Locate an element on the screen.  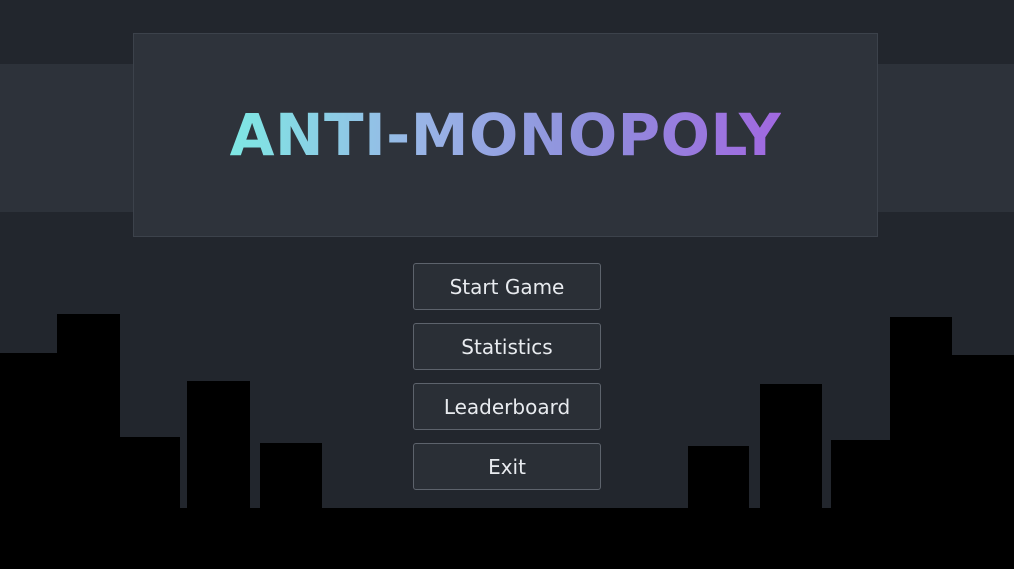
leaderboard-label: Leaderboard is located at coordinates (507, 406).